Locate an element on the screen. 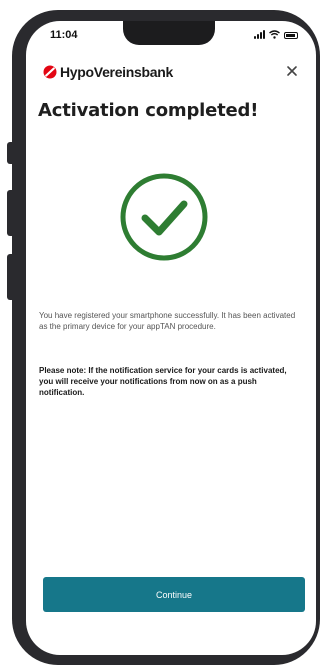 The width and height of the screenshot is (323, 667). signal-icon is located at coordinates (259, 34).